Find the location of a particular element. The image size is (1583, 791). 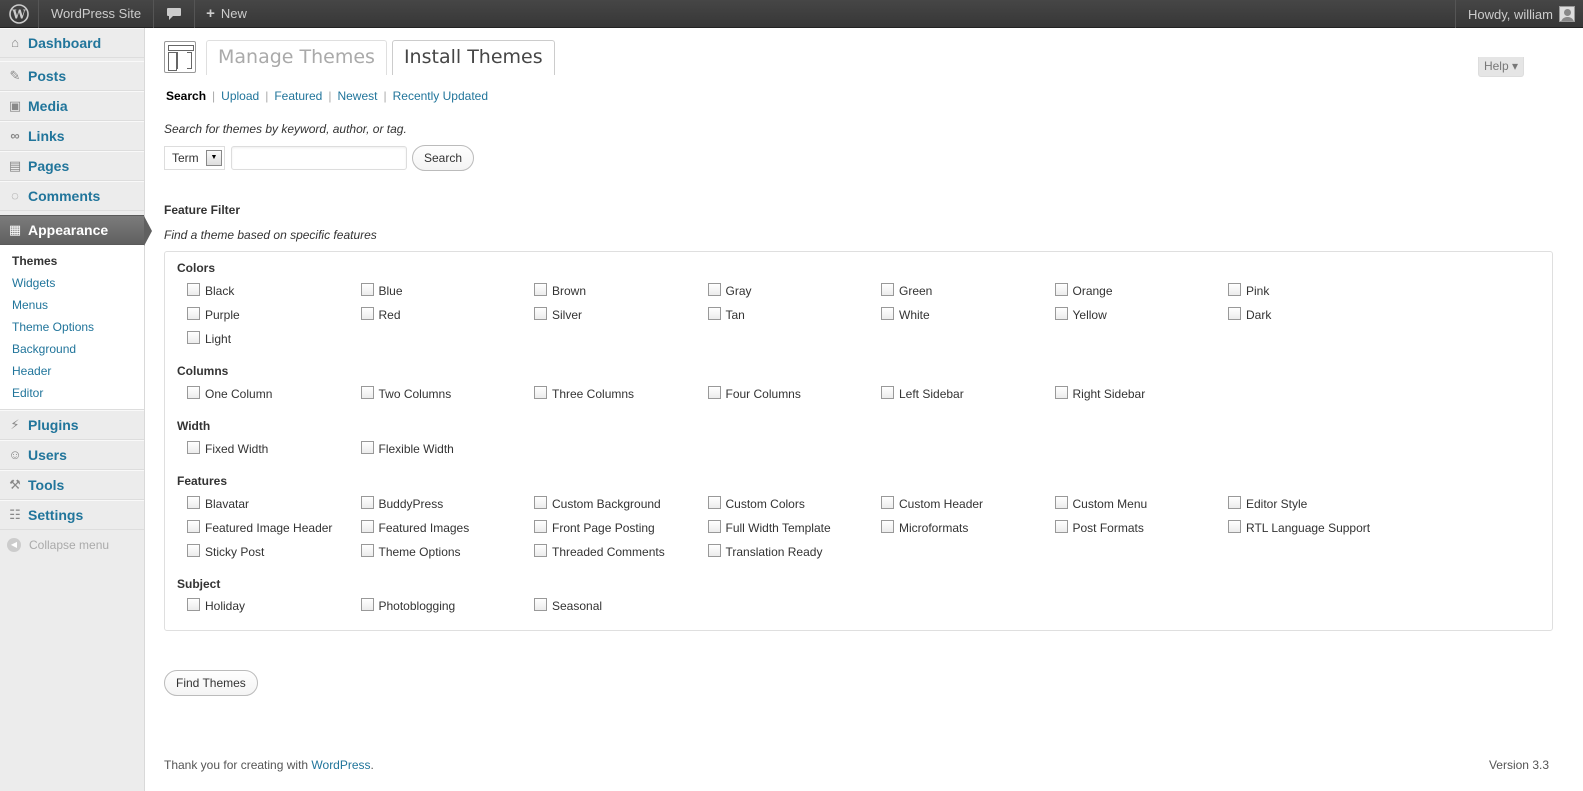

checkbox-four-columns: Four Columns is located at coordinates (794, 394).